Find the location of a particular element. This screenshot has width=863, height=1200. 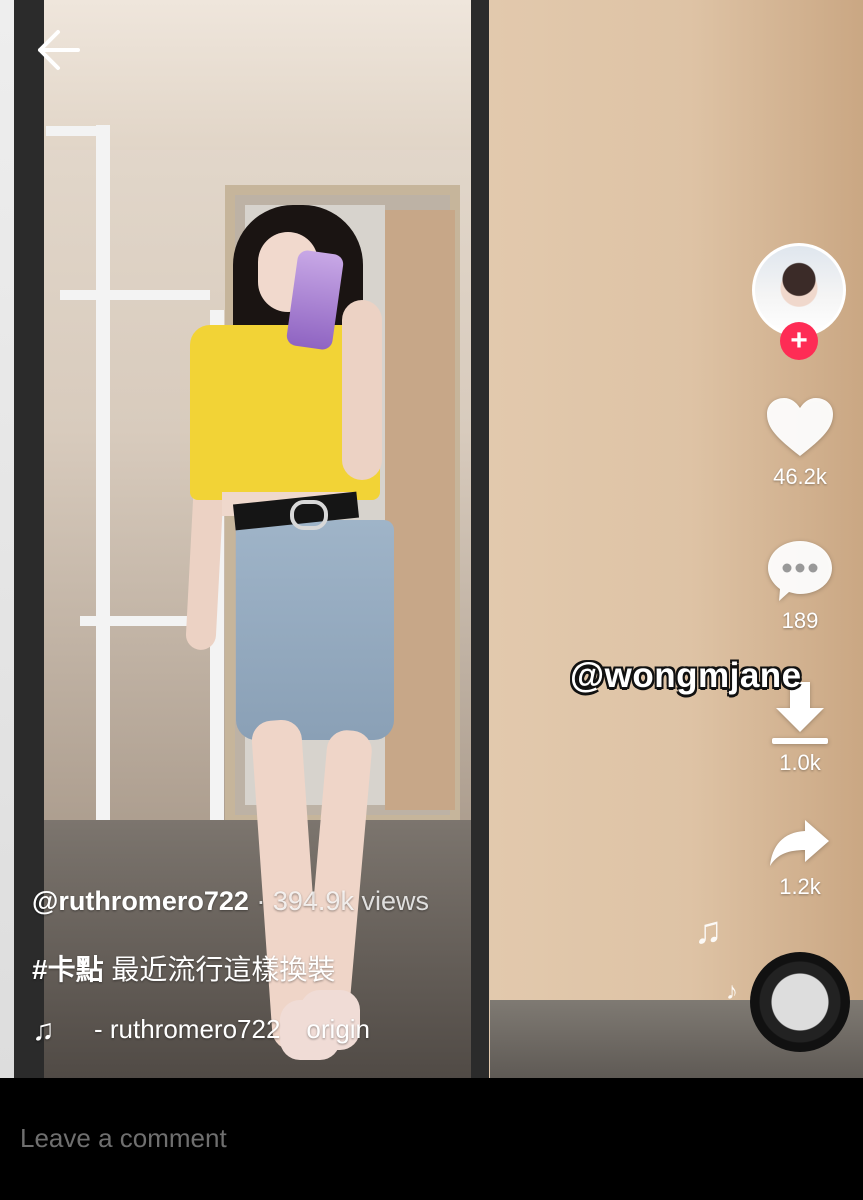

follow-button: + is located at coordinates (799, 341).